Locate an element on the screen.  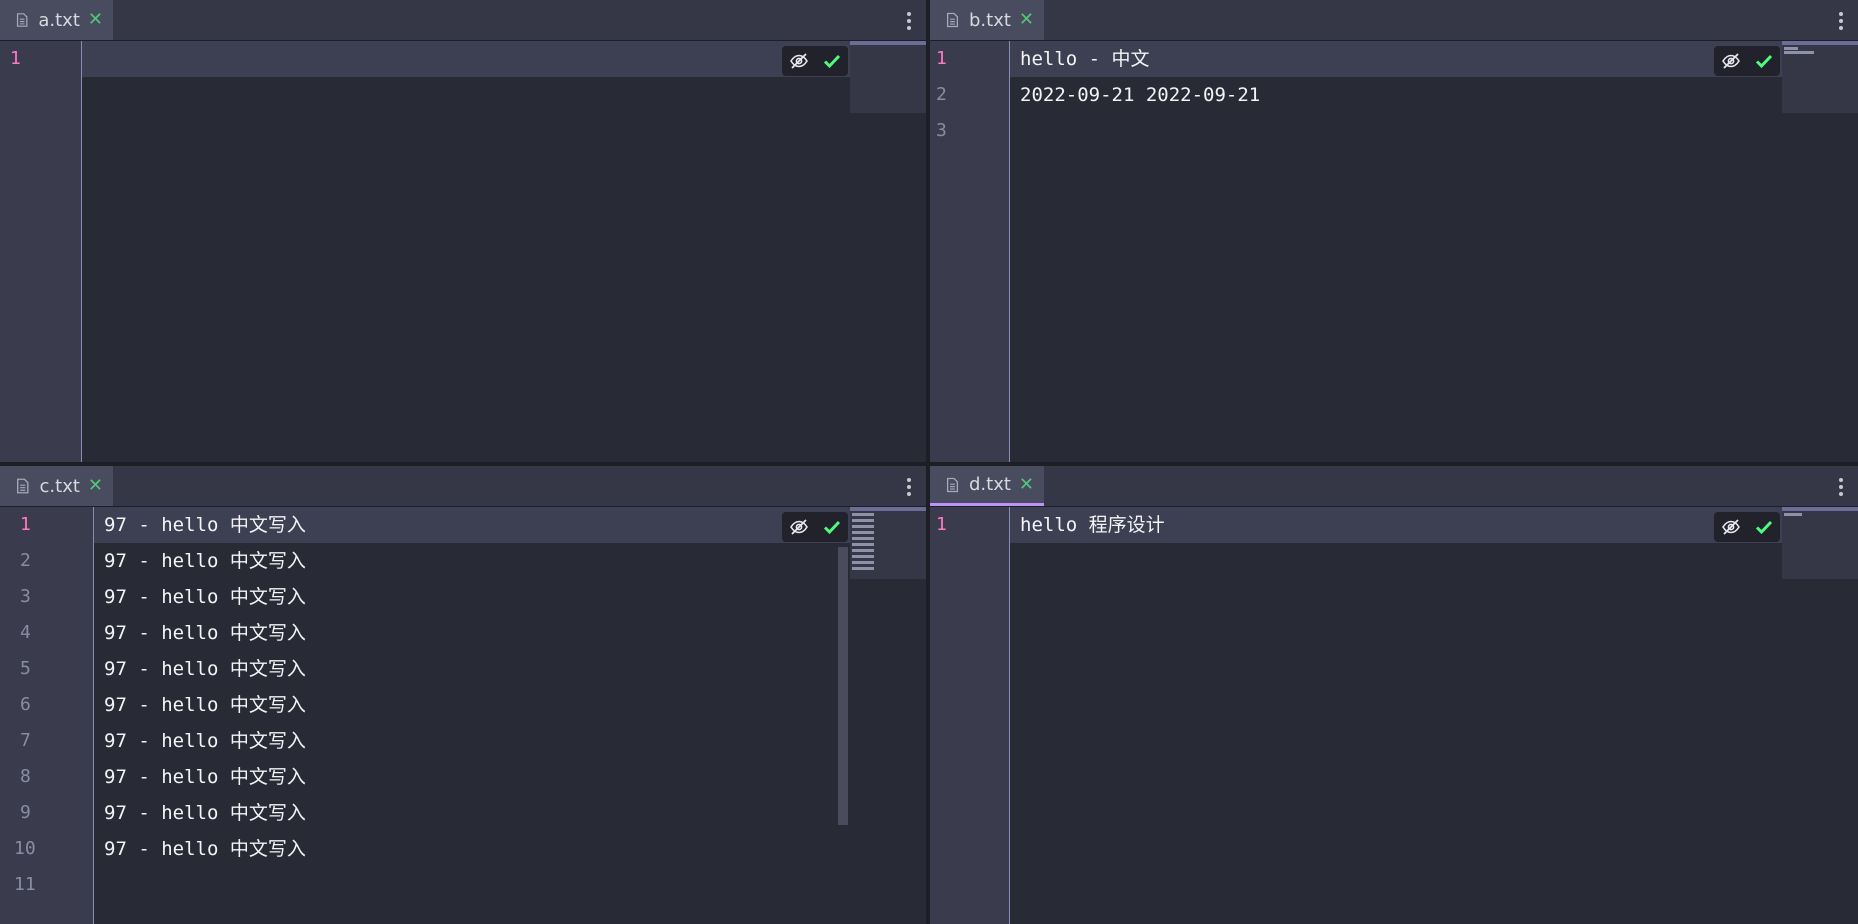
code-line: hello 程序设计 is located at coordinates (1092, 525).